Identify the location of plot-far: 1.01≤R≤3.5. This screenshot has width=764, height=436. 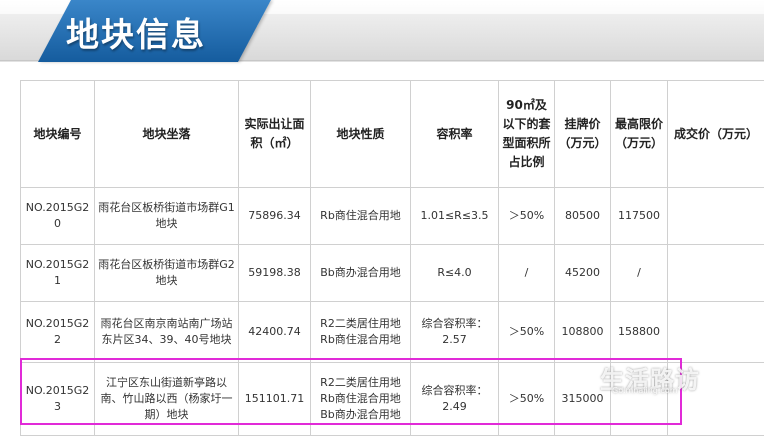
(455, 216).